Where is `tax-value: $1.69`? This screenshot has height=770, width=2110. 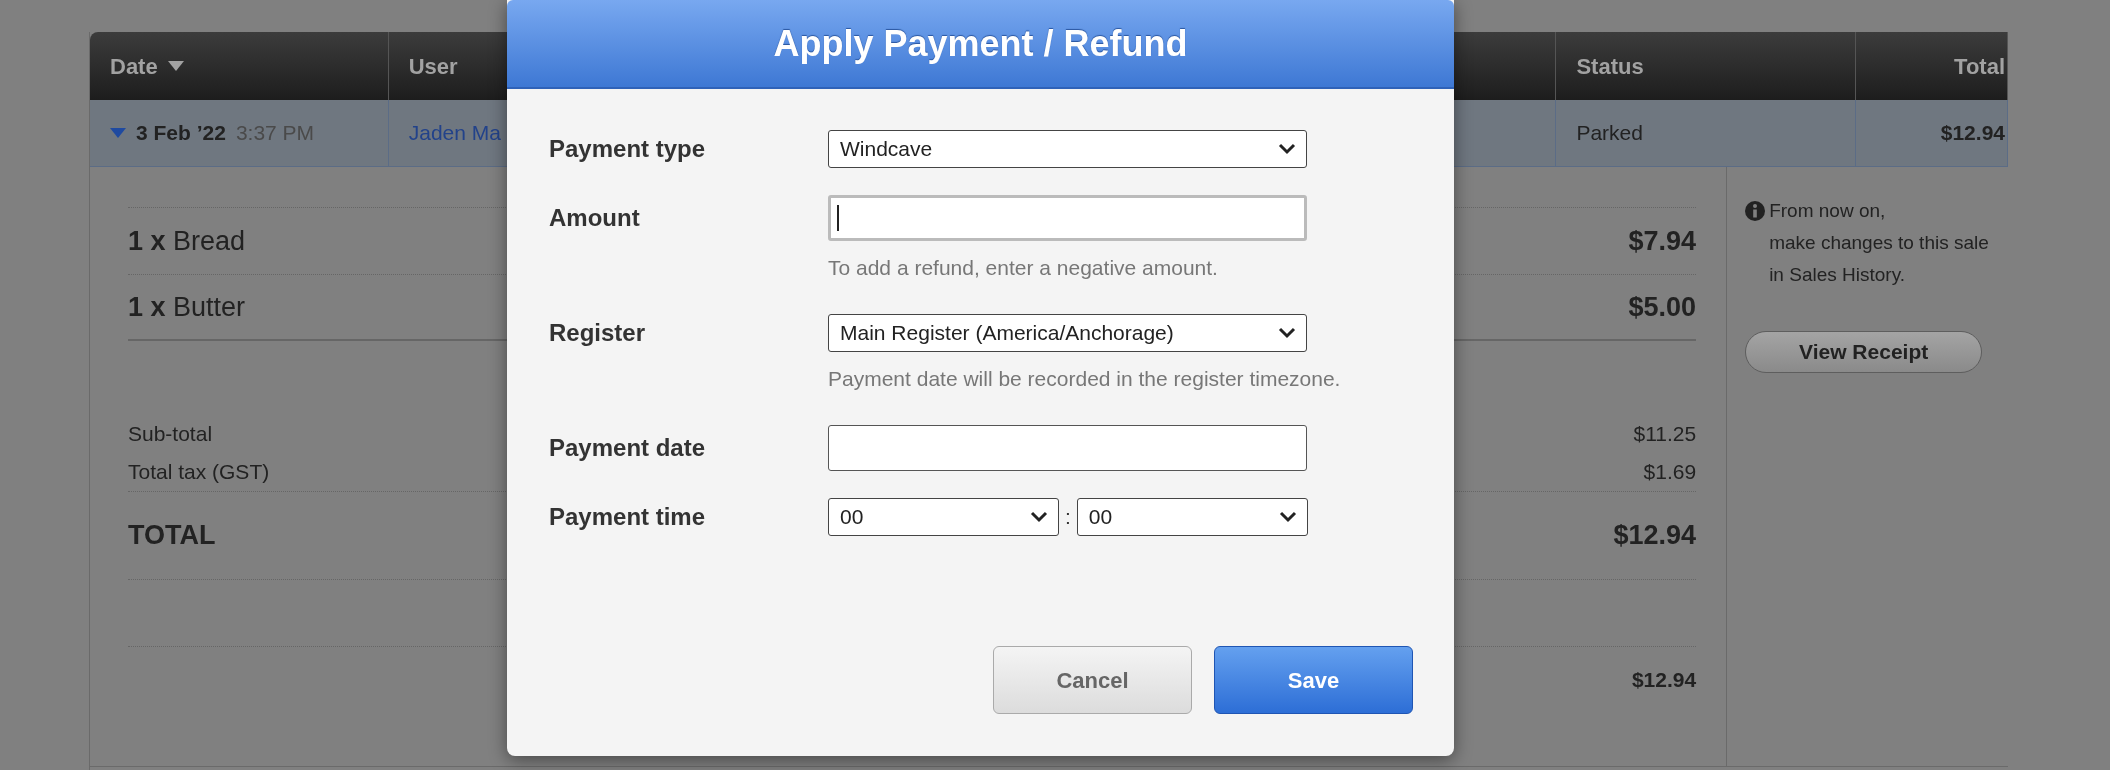
tax-value: $1.69 is located at coordinates (1670, 472).